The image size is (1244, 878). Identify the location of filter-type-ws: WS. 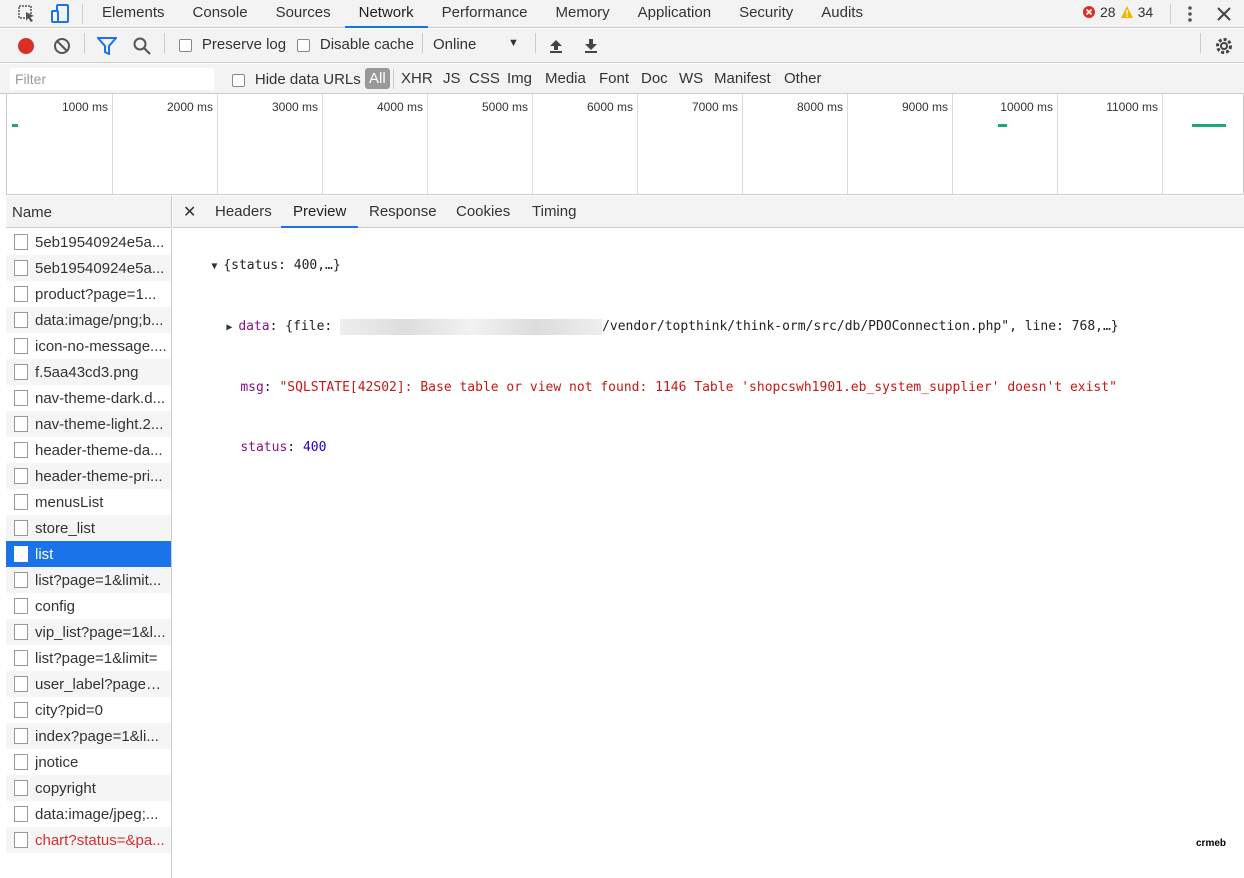
(691, 78).